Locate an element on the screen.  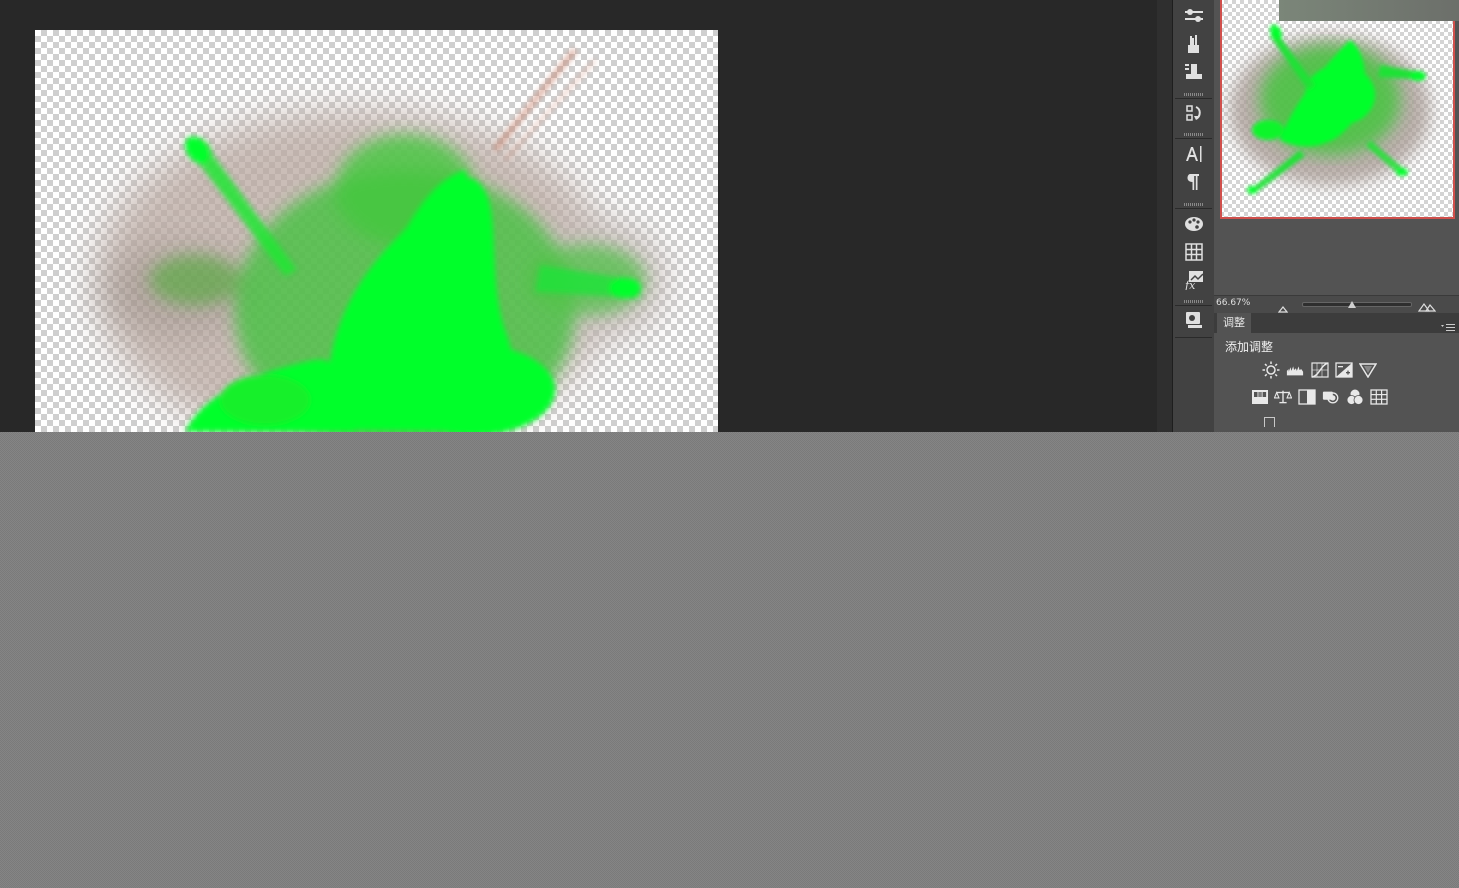
history-icon is located at coordinates (1194, 113).